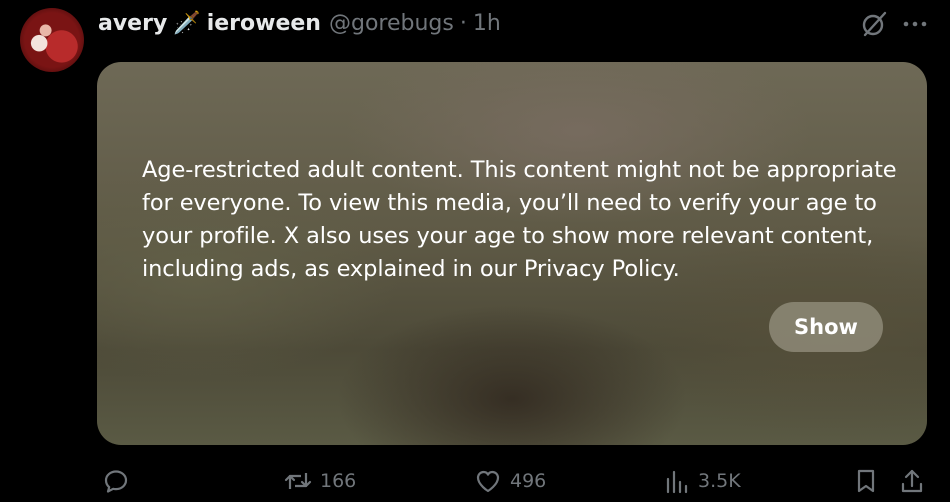 Image resolution: width=950 pixels, height=502 pixels. I want to click on repost-button: 166, so click(320, 481).